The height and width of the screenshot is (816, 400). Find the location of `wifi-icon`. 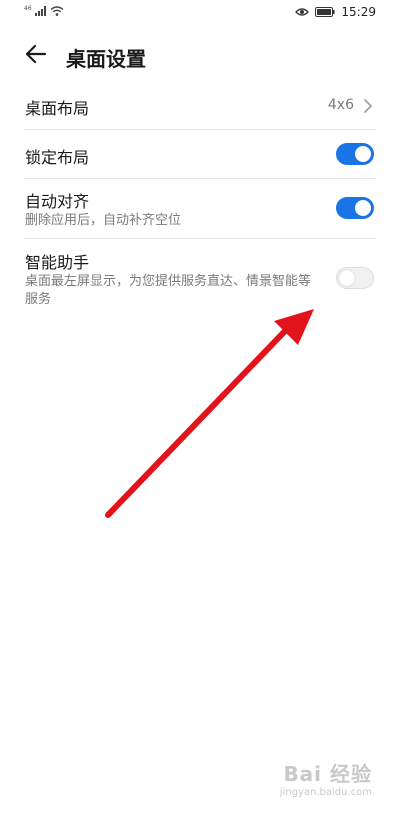

wifi-icon is located at coordinates (57, 11).